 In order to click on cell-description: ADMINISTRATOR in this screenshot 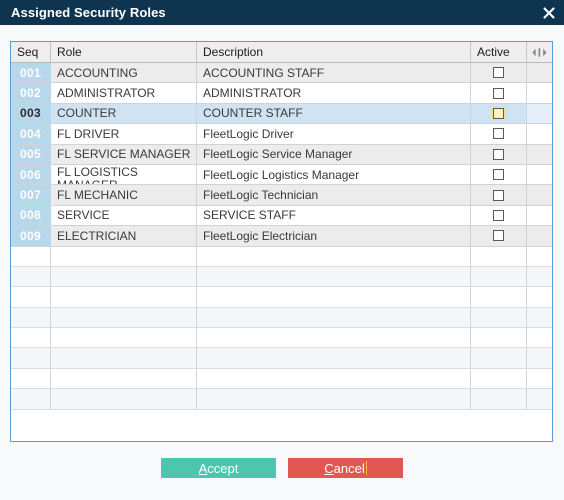, I will do `click(334, 93)`.